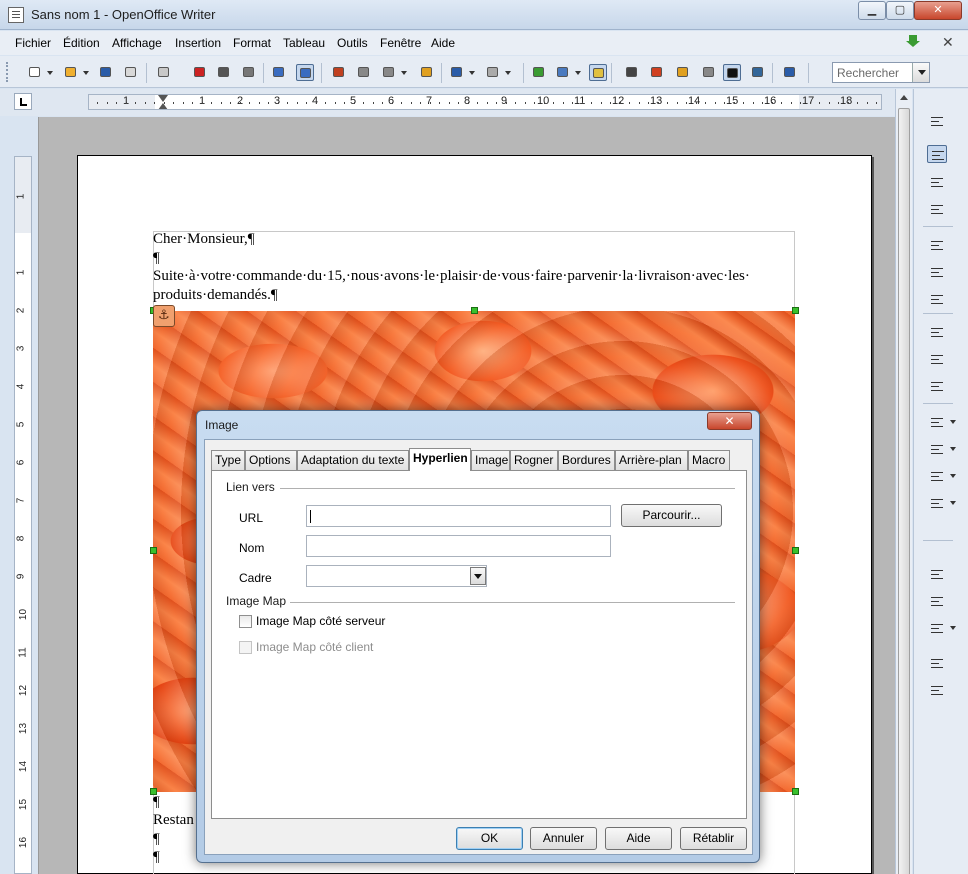 The width and height of the screenshot is (968, 874). I want to click on borders-icon, so click(937, 422).